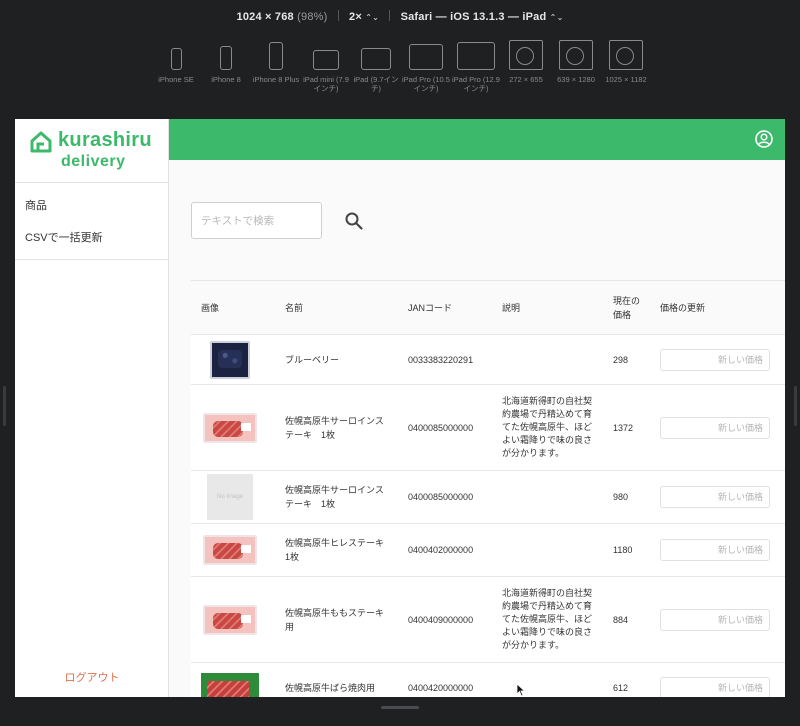  Describe the element at coordinates (176, 79) in the screenshot. I see `device-preset-label: iPhone SE` at that location.